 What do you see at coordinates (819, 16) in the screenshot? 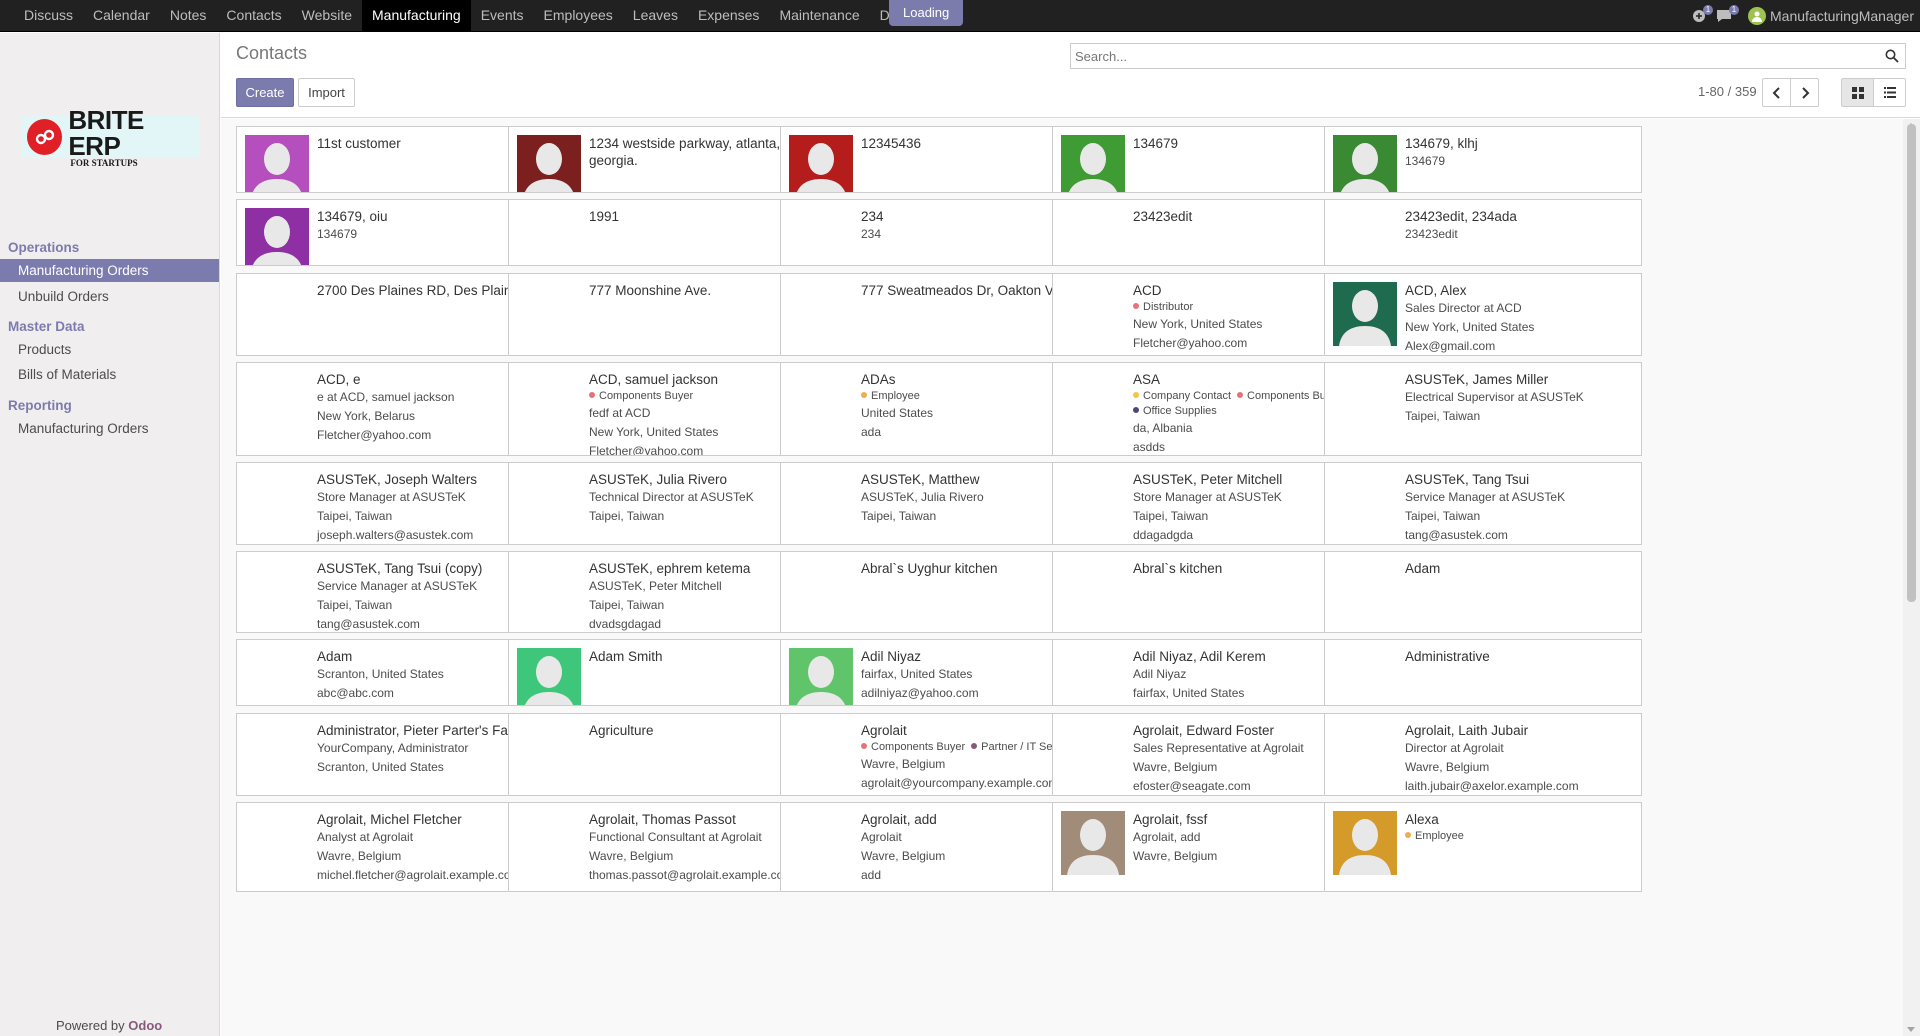
I see `menu-item-maintenance: Maintenance` at bounding box center [819, 16].